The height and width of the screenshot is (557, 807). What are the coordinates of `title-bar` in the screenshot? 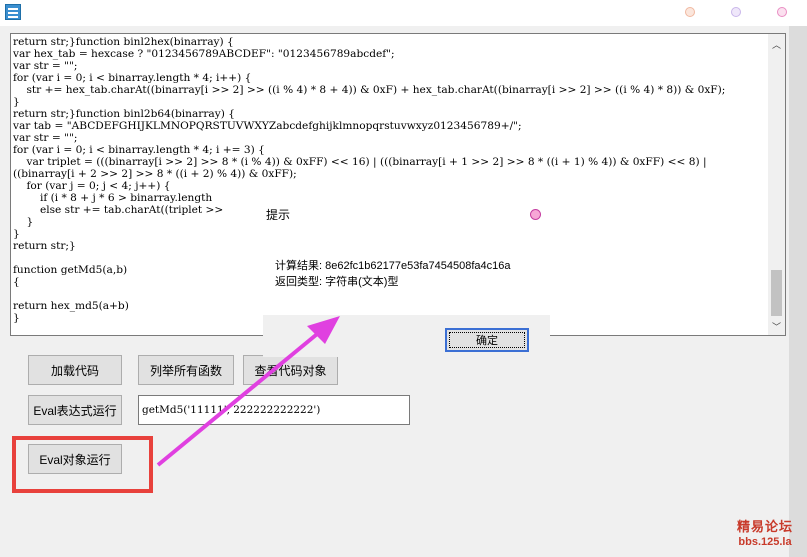 It's located at (403, 13).